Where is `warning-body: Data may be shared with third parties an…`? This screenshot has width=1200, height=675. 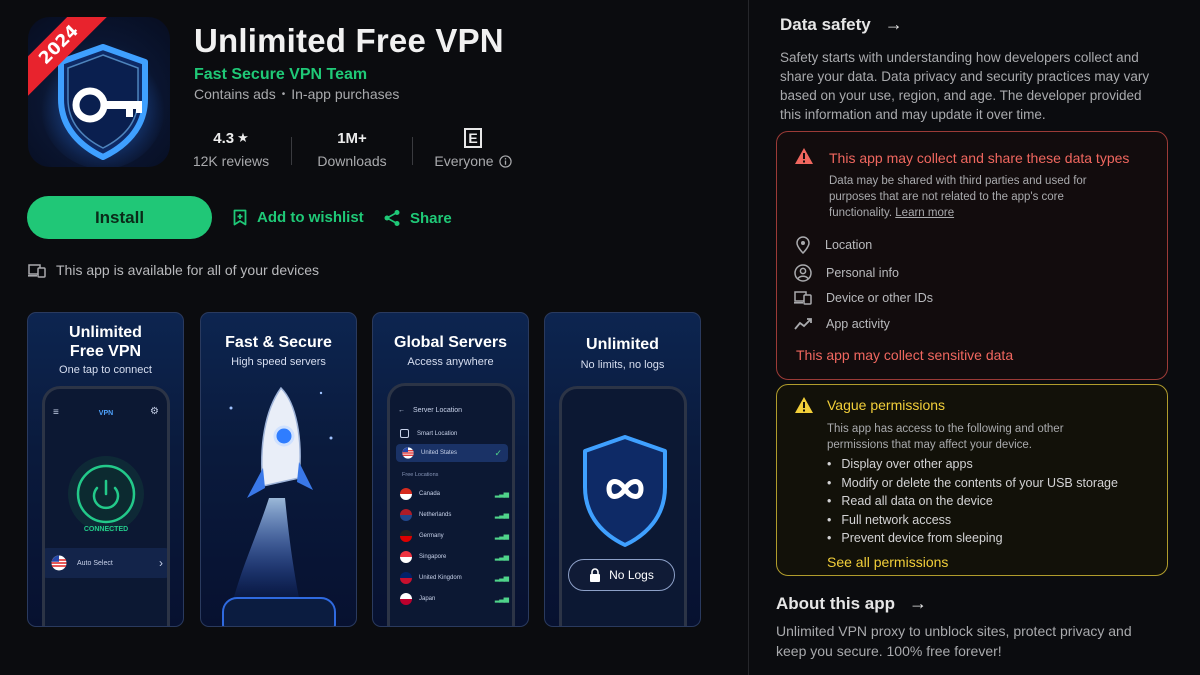 warning-body: Data may be shared with third parties an… is located at coordinates (958, 197).